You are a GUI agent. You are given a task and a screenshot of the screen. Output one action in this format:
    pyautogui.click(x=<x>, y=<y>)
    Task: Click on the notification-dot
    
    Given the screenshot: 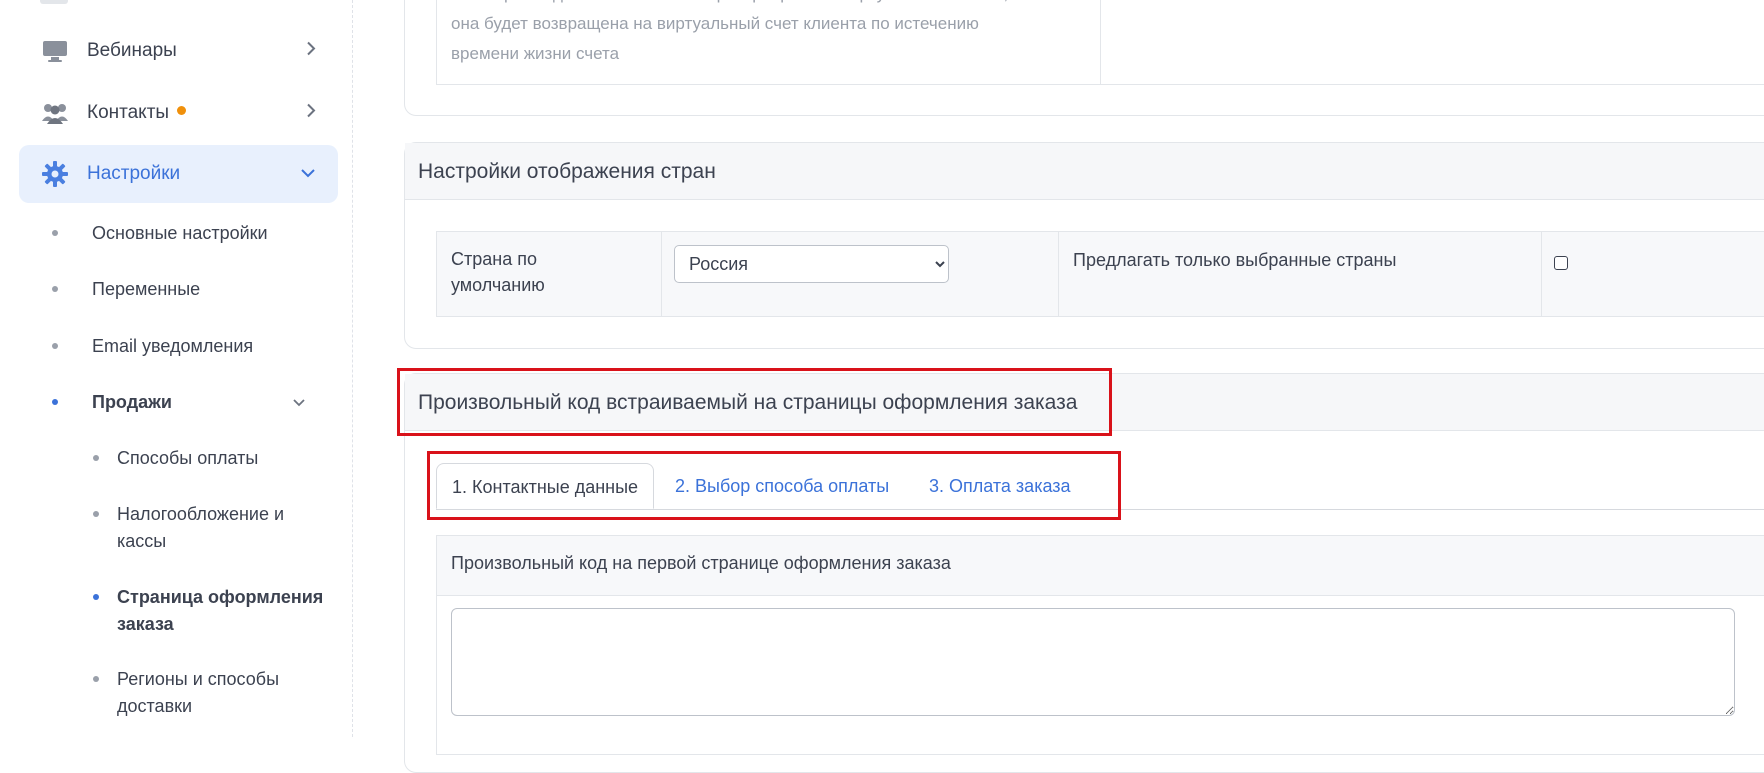 What is the action you would take?
    pyautogui.click(x=182, y=111)
    